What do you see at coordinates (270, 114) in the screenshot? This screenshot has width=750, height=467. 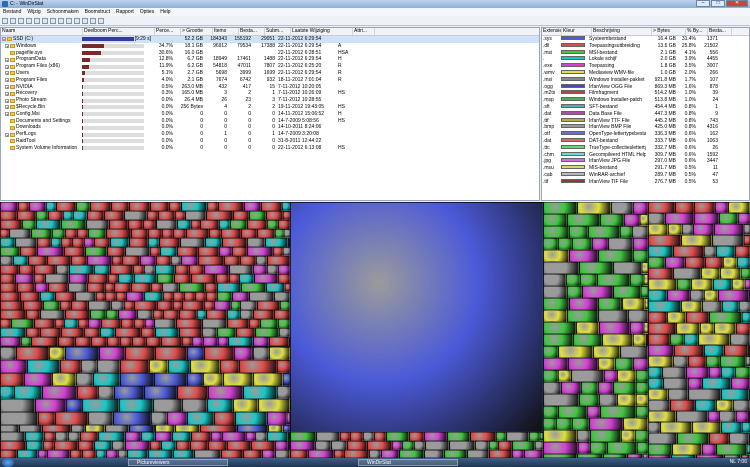 I see `dir-row: + Config.Msi 0.0% 0 0 0 0 14-11-2012 15:06:52 H` at bounding box center [270, 114].